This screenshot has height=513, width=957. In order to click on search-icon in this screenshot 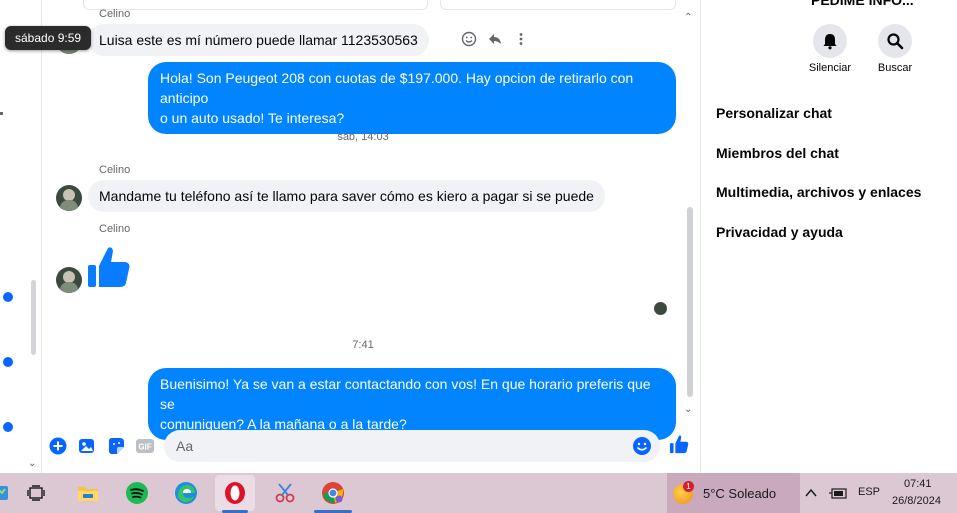, I will do `click(895, 41)`.